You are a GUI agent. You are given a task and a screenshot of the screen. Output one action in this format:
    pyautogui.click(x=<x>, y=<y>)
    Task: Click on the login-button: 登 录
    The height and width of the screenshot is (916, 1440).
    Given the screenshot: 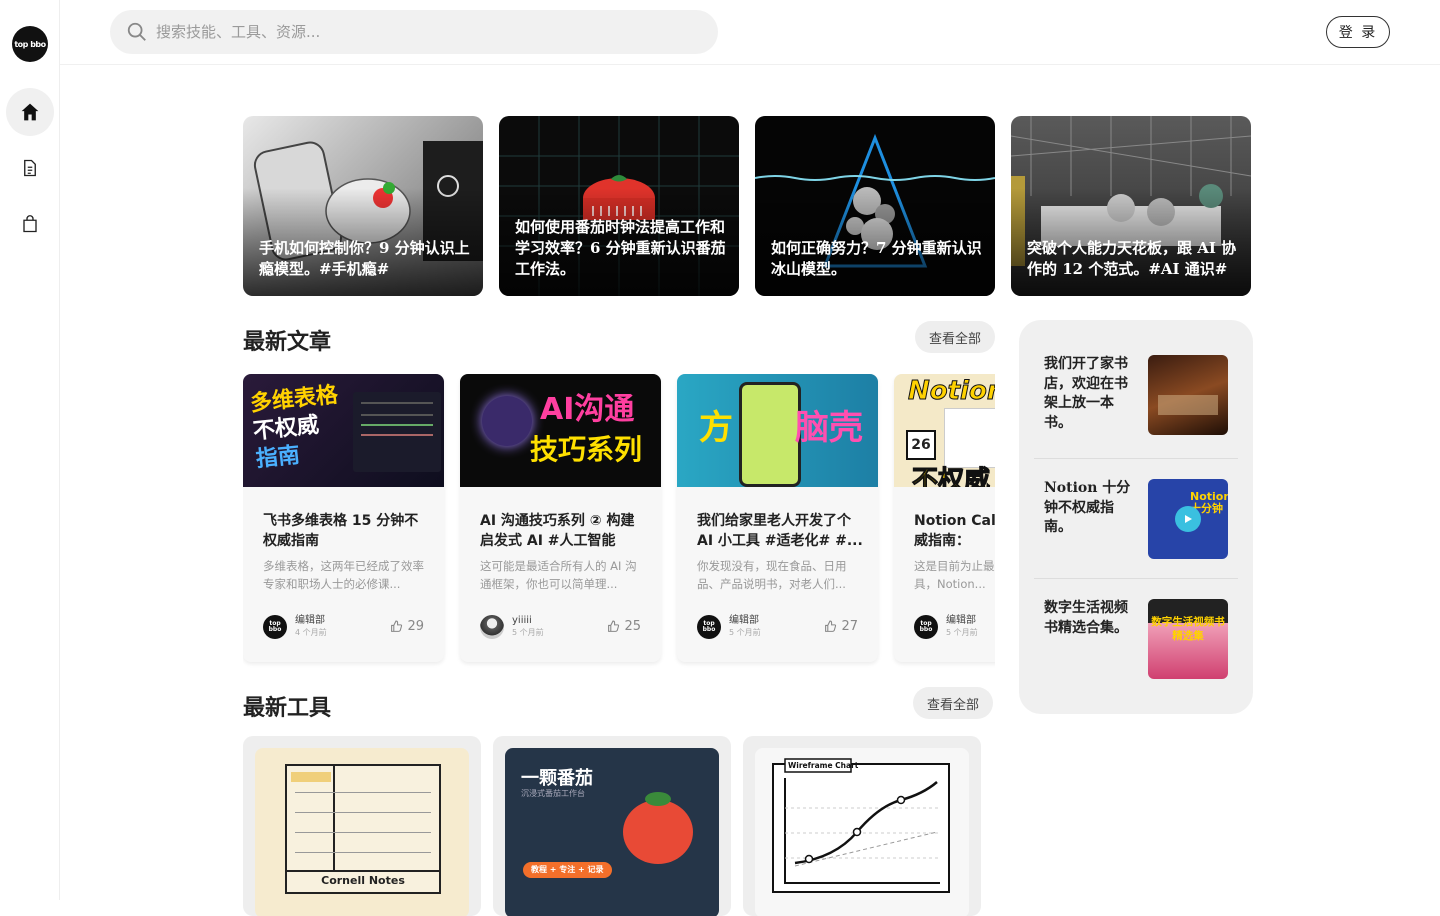 What is the action you would take?
    pyautogui.click(x=1358, y=32)
    